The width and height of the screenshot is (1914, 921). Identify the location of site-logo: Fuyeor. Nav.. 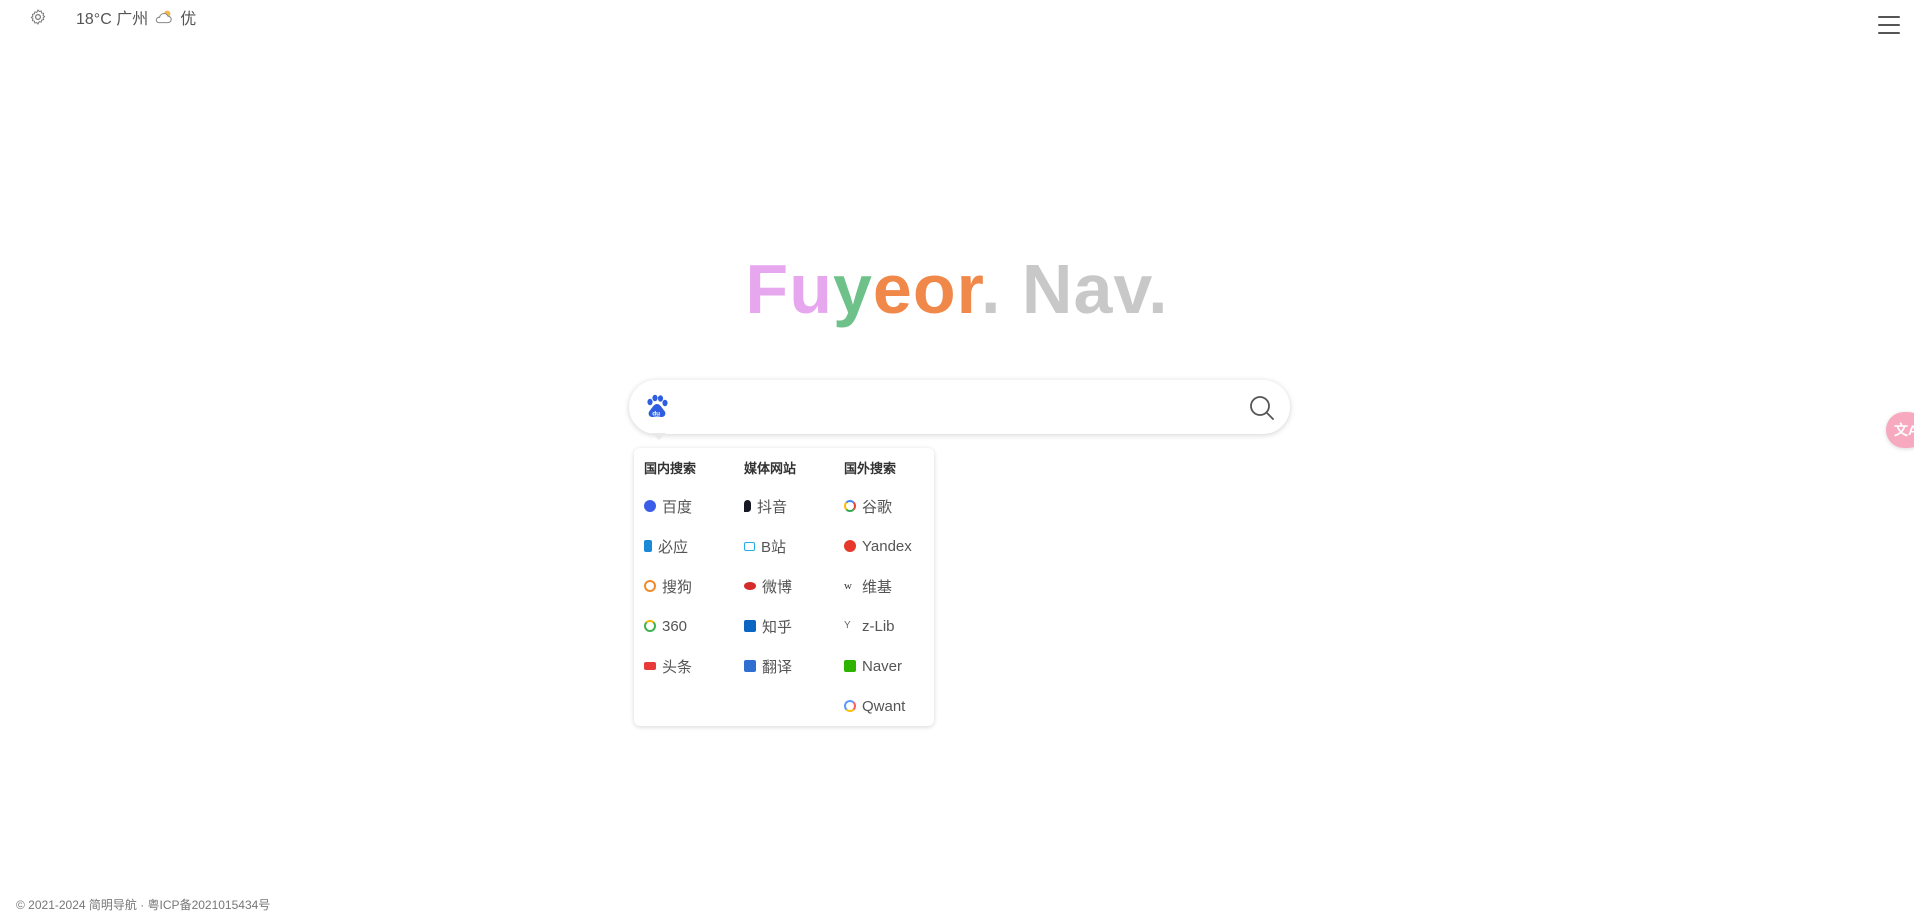
(957, 289).